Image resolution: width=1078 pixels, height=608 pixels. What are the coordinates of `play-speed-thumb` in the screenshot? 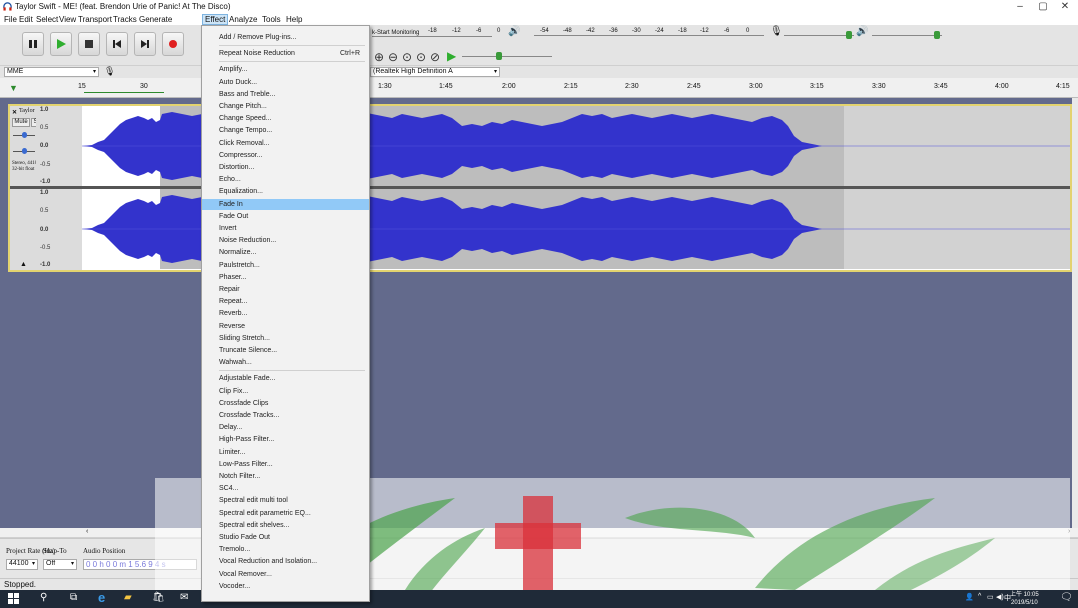 It's located at (499, 56).